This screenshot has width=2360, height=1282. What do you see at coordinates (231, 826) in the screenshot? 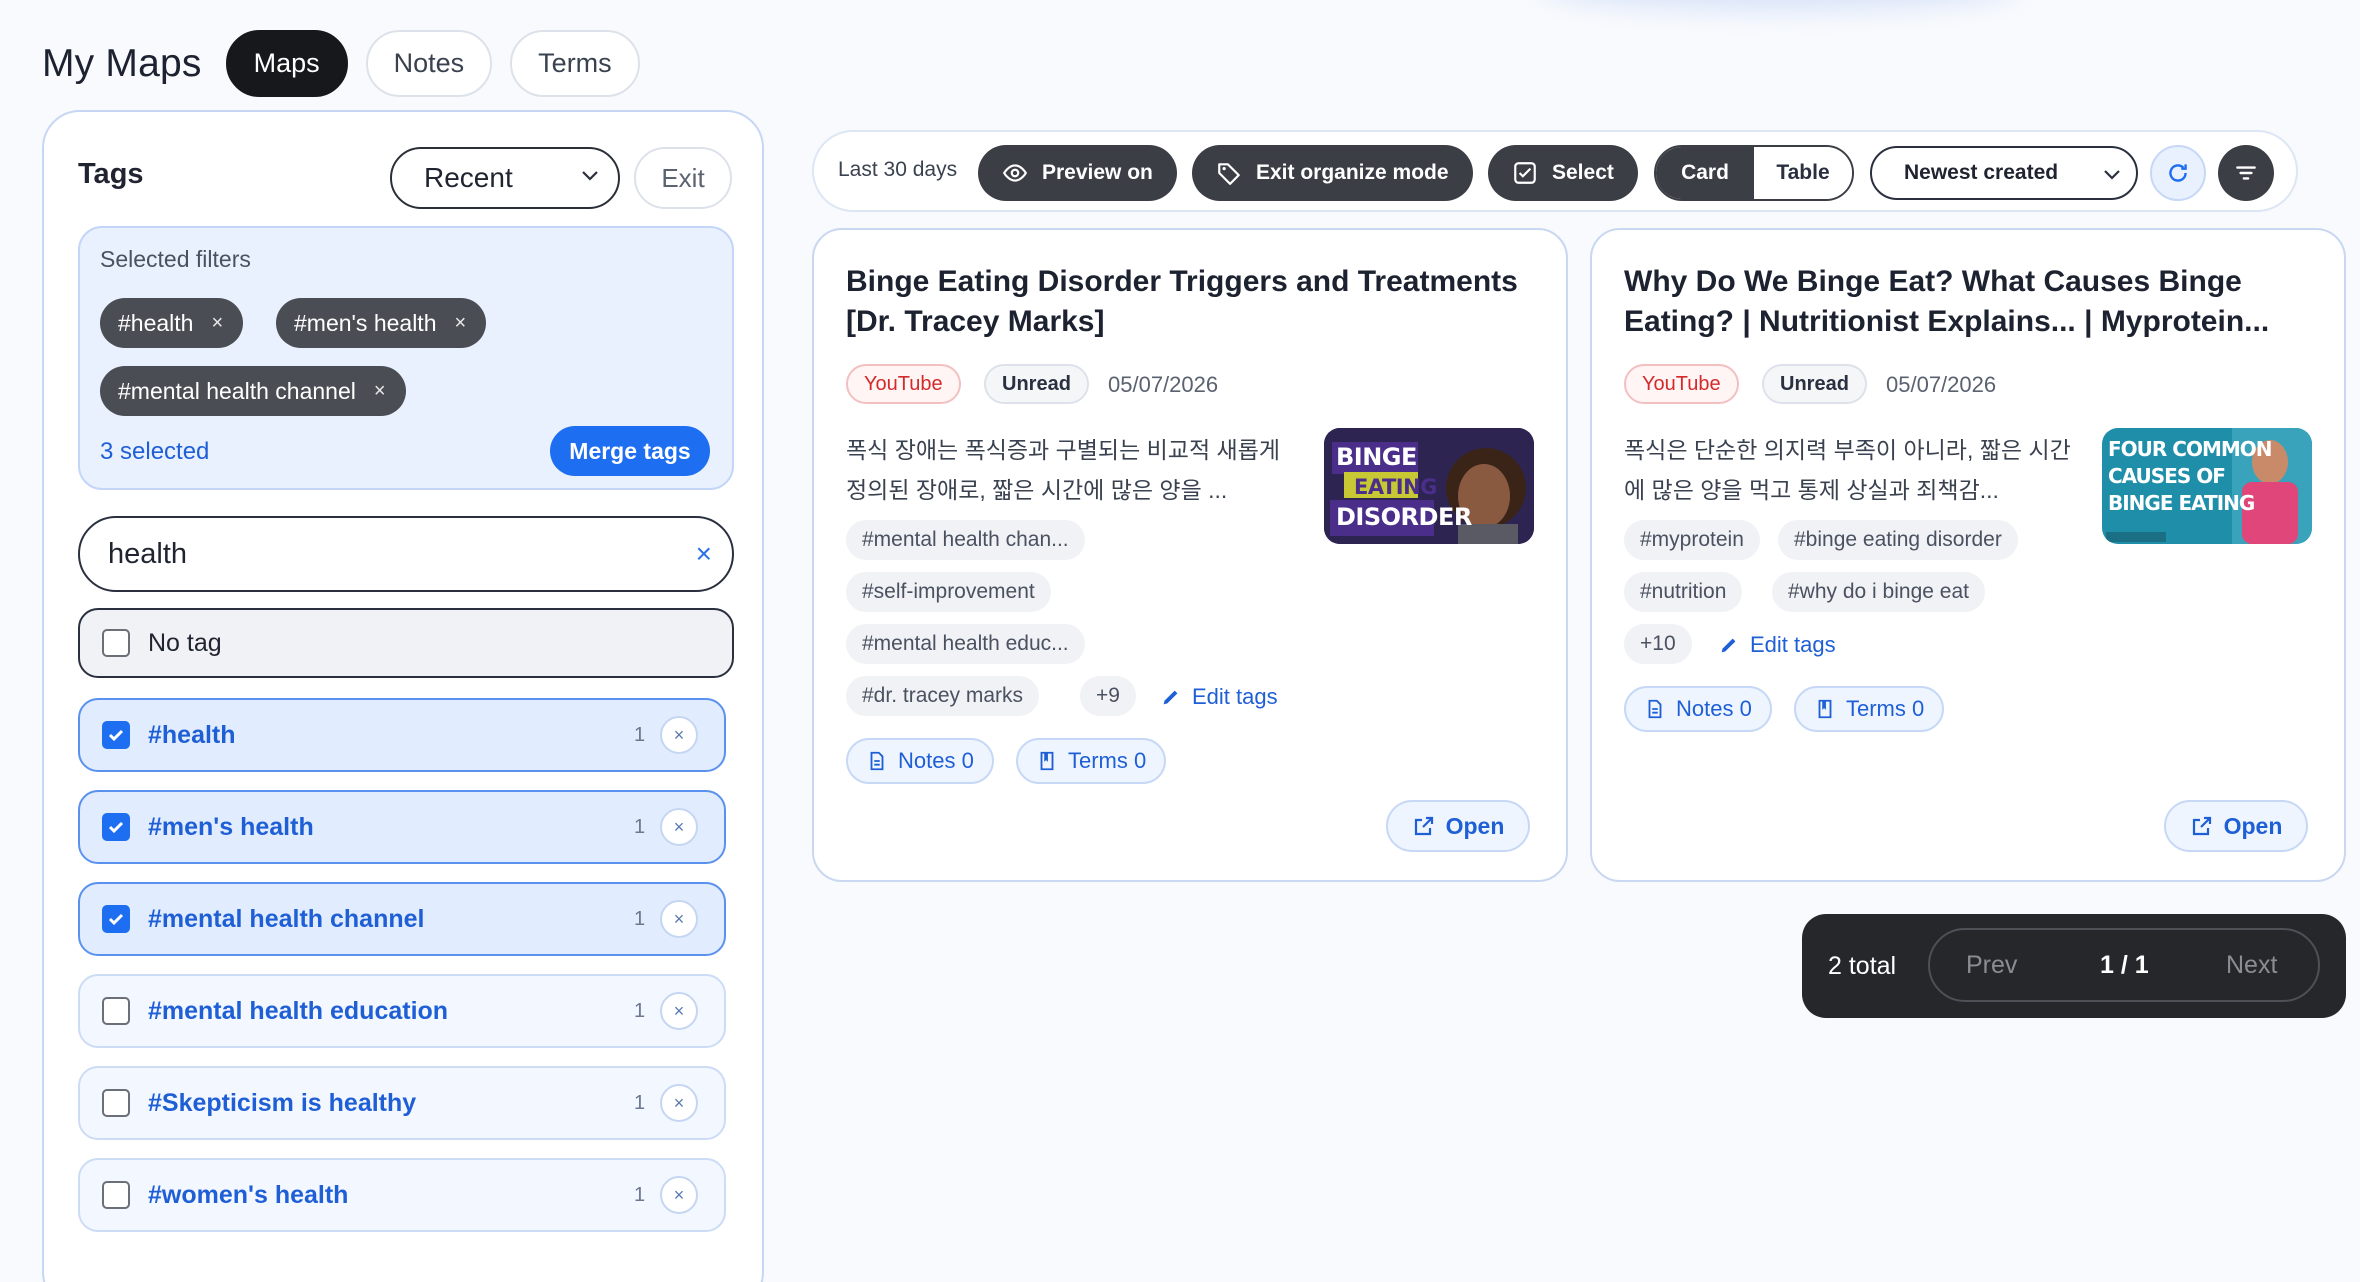
I see `tag-label: #men's health` at bounding box center [231, 826].